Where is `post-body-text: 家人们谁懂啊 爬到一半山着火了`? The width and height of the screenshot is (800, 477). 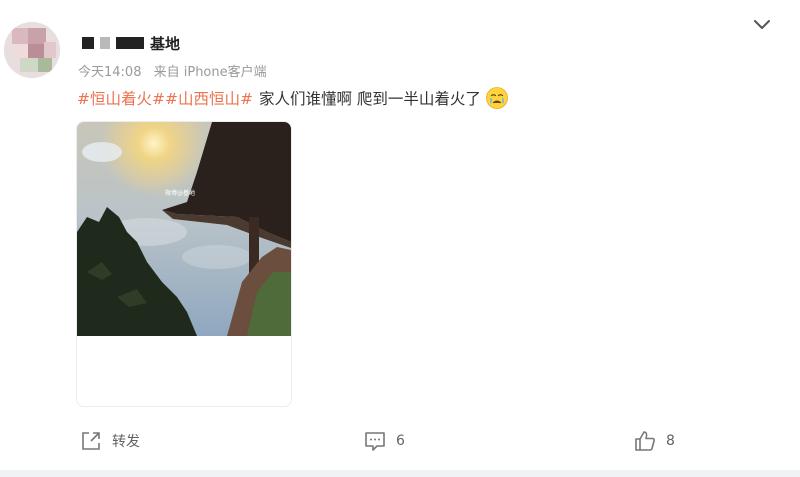
post-body-text: 家人们谁懂啊 爬到一半山着火了 is located at coordinates (369, 99).